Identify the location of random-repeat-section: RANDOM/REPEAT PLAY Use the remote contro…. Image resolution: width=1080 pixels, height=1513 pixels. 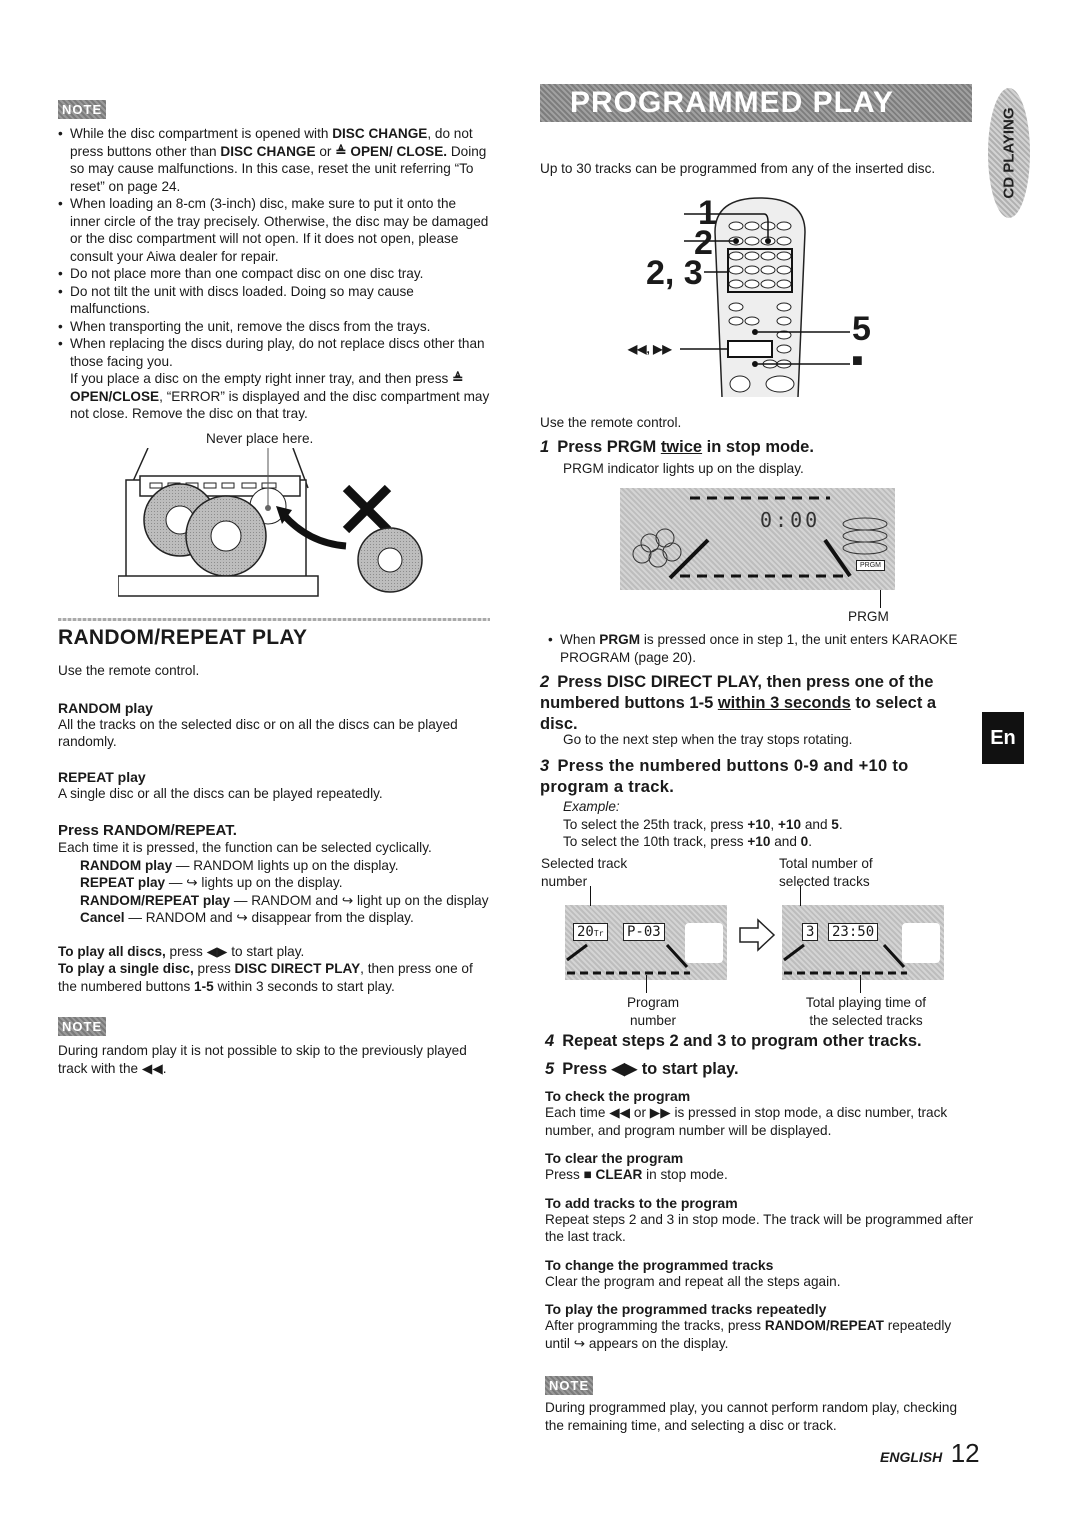
(274, 851).